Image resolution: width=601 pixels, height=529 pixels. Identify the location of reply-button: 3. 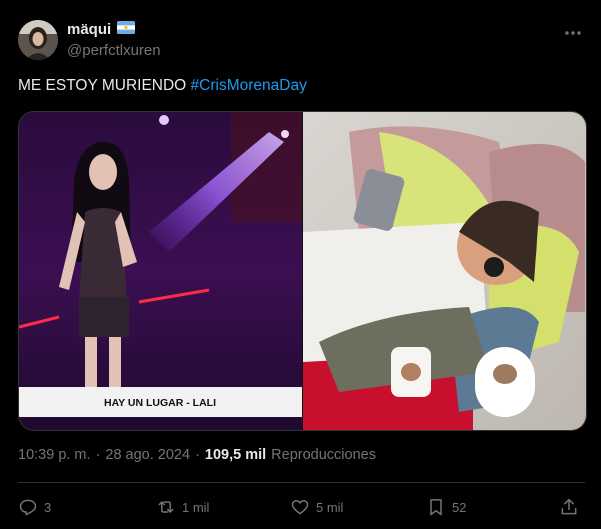
(34, 507).